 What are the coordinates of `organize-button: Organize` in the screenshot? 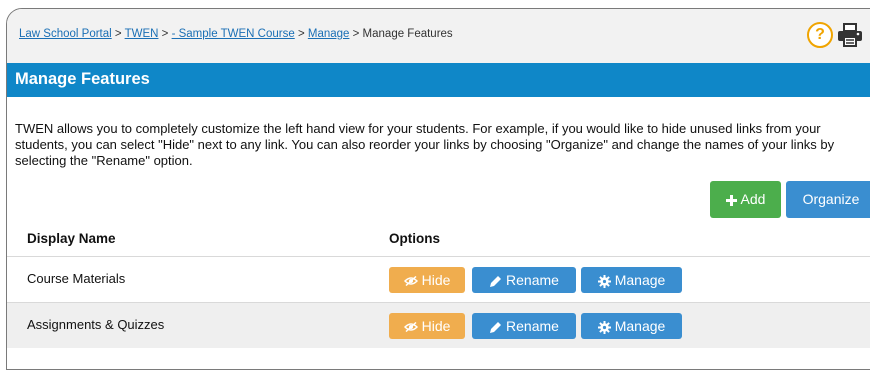 It's located at (828, 199).